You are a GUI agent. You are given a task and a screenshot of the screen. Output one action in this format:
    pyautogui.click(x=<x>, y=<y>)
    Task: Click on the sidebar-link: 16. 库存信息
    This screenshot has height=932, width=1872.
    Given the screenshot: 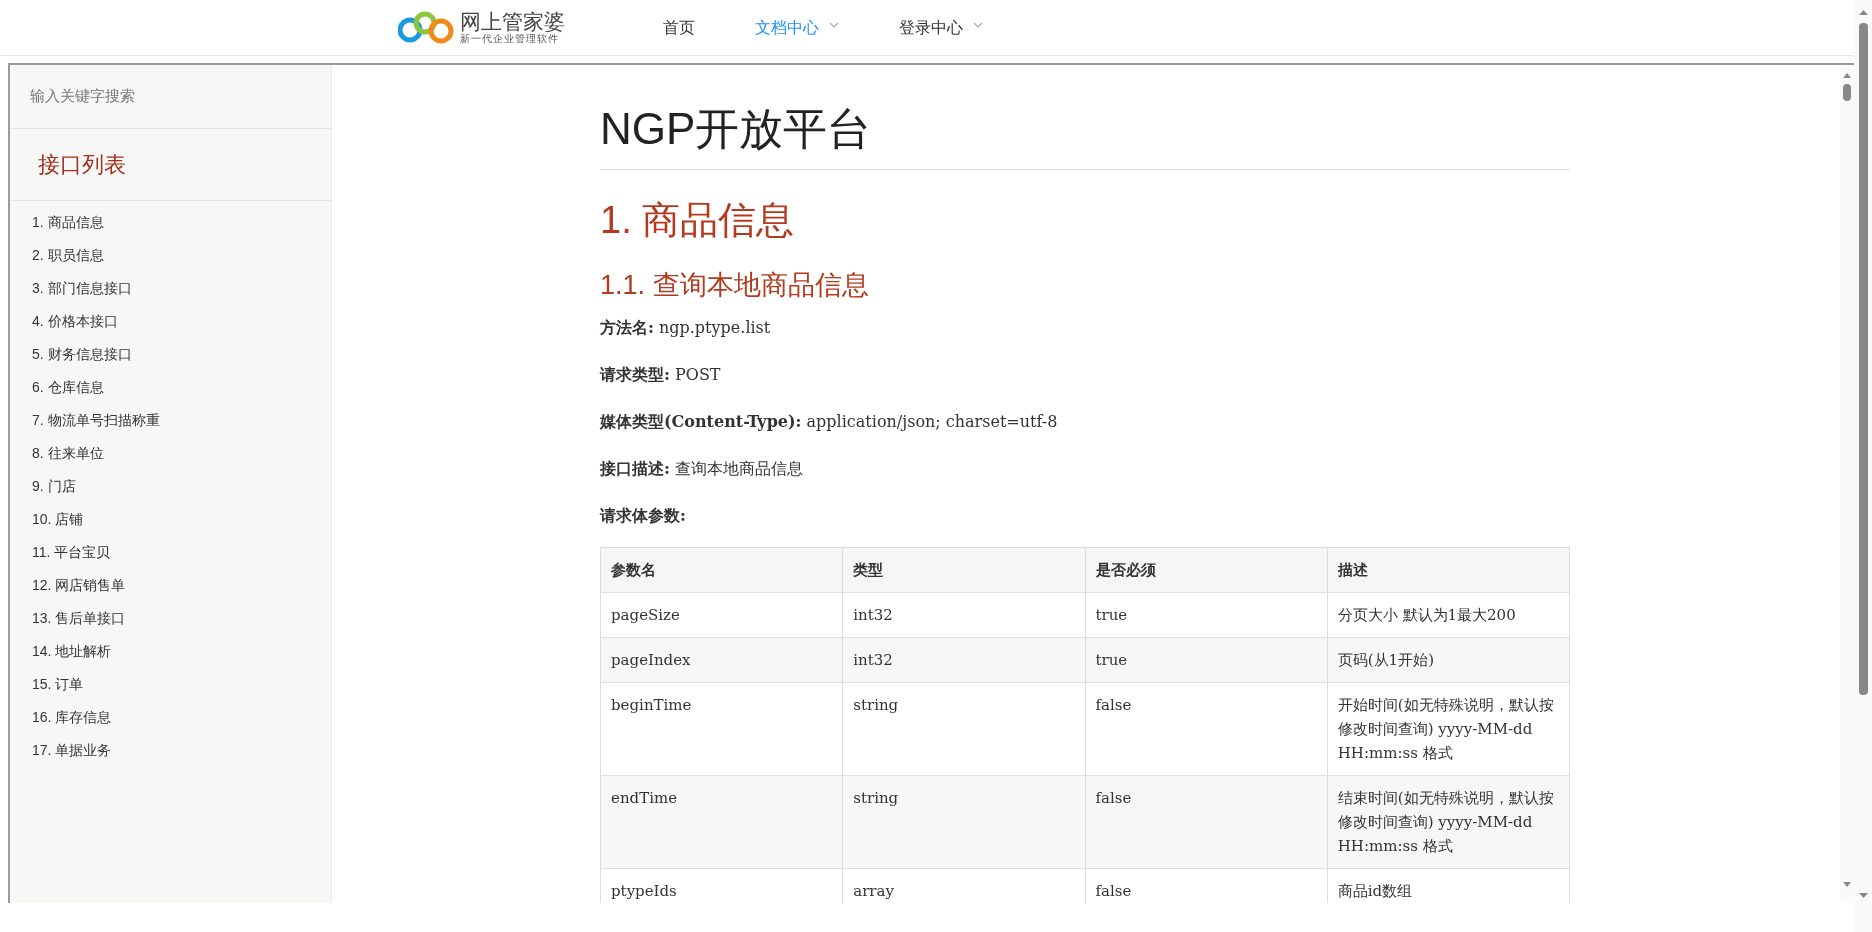 What is the action you would take?
    pyautogui.click(x=72, y=717)
    